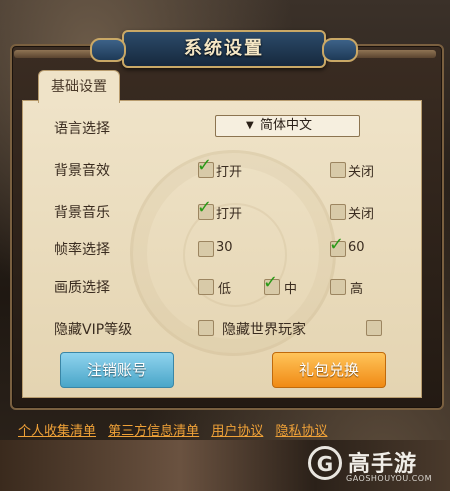 The height and width of the screenshot is (491, 450). Describe the element at coordinates (224, 247) in the screenshot. I see `framerate-30-label: 30` at that location.